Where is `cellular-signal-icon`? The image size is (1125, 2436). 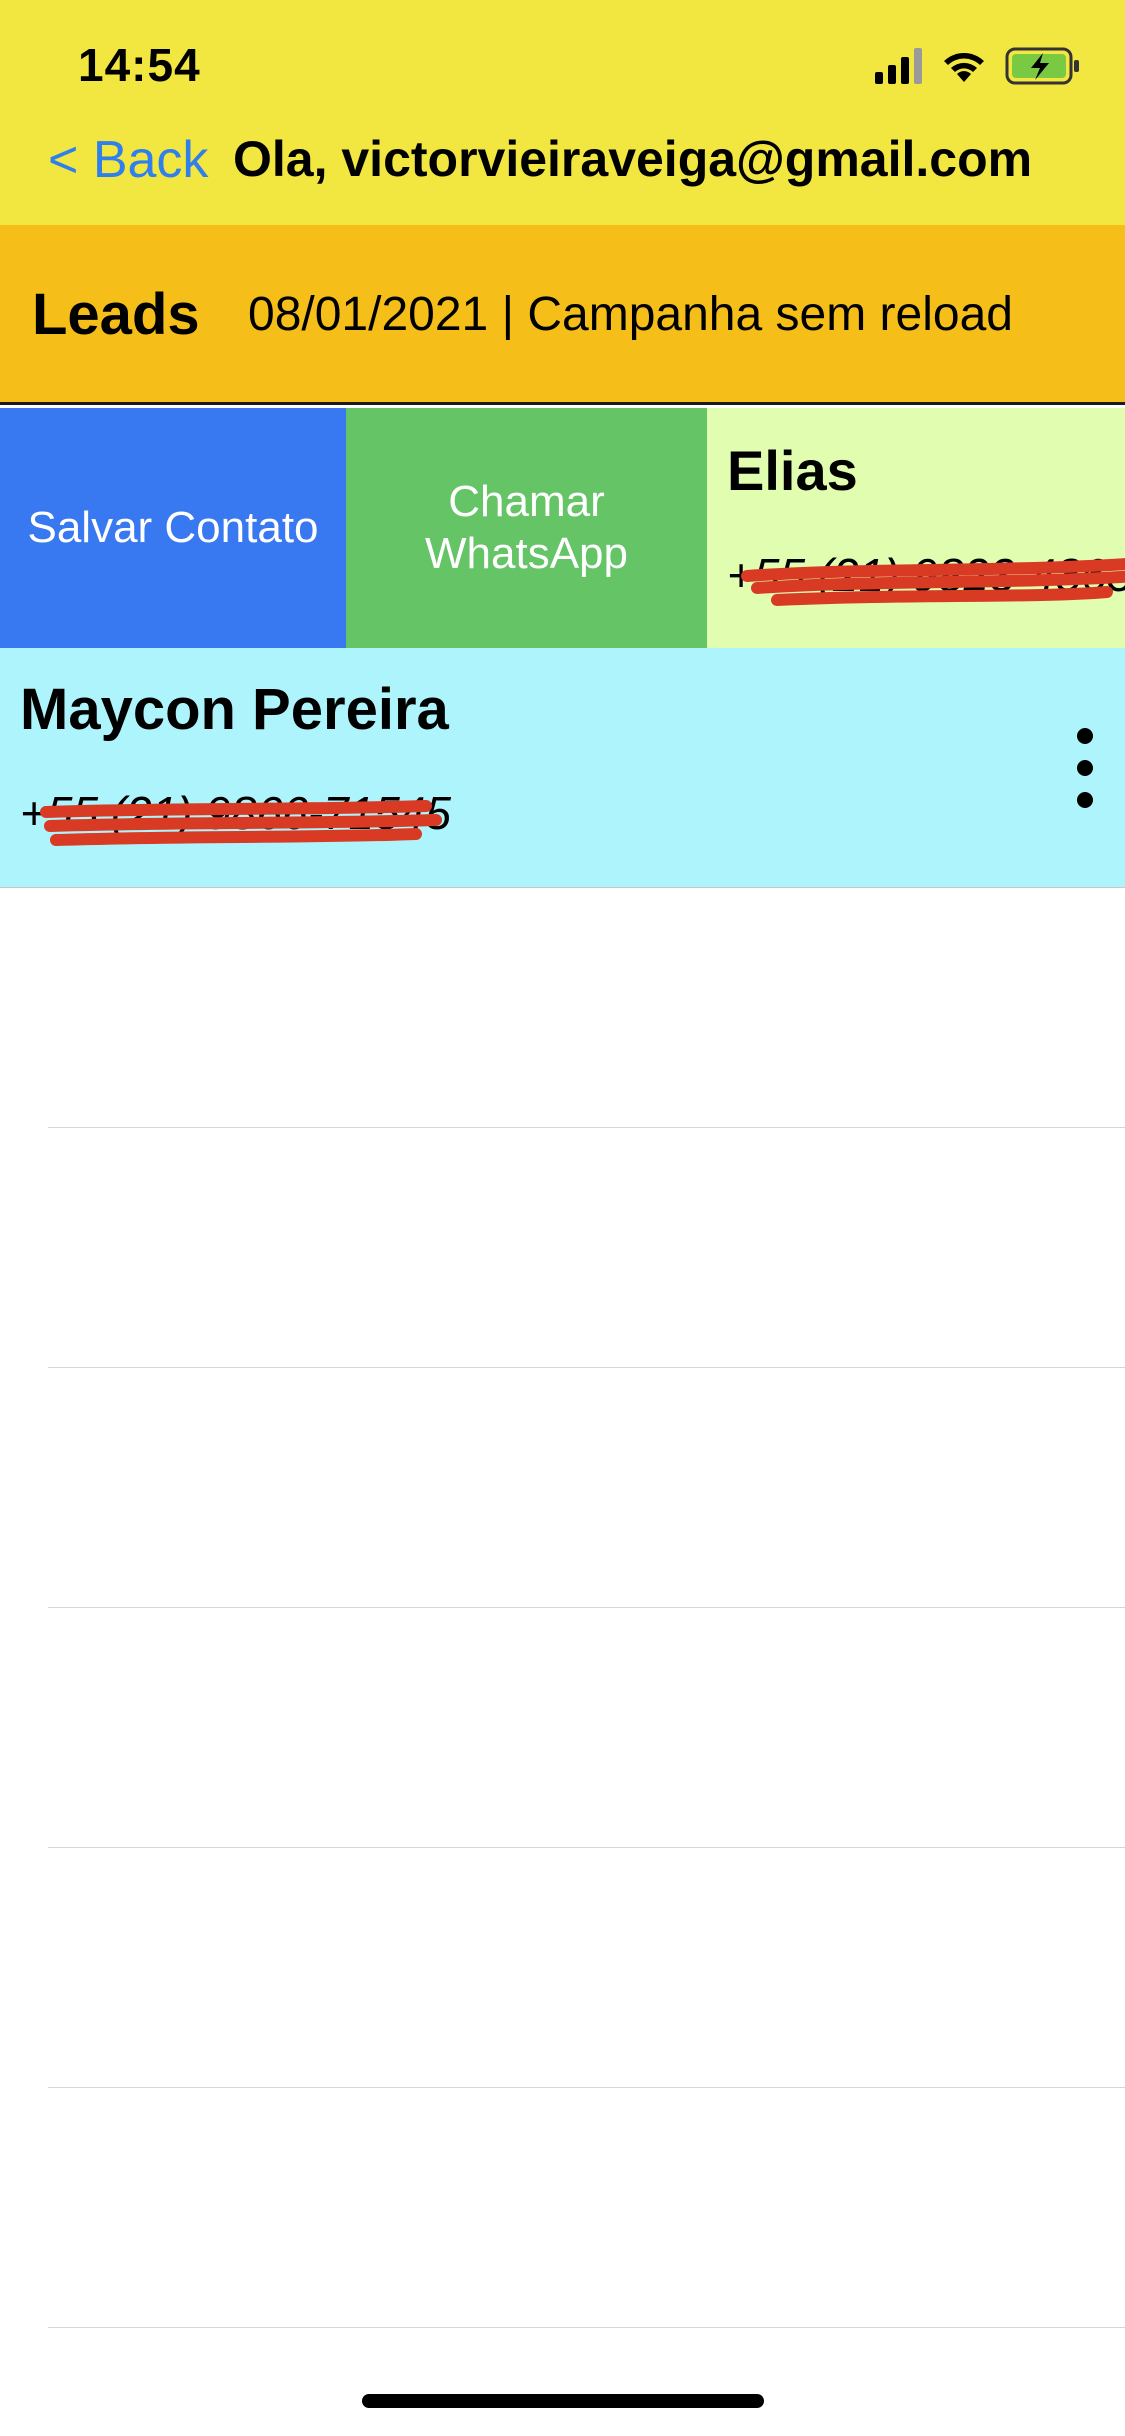
cellular-signal-icon is located at coordinates (899, 68).